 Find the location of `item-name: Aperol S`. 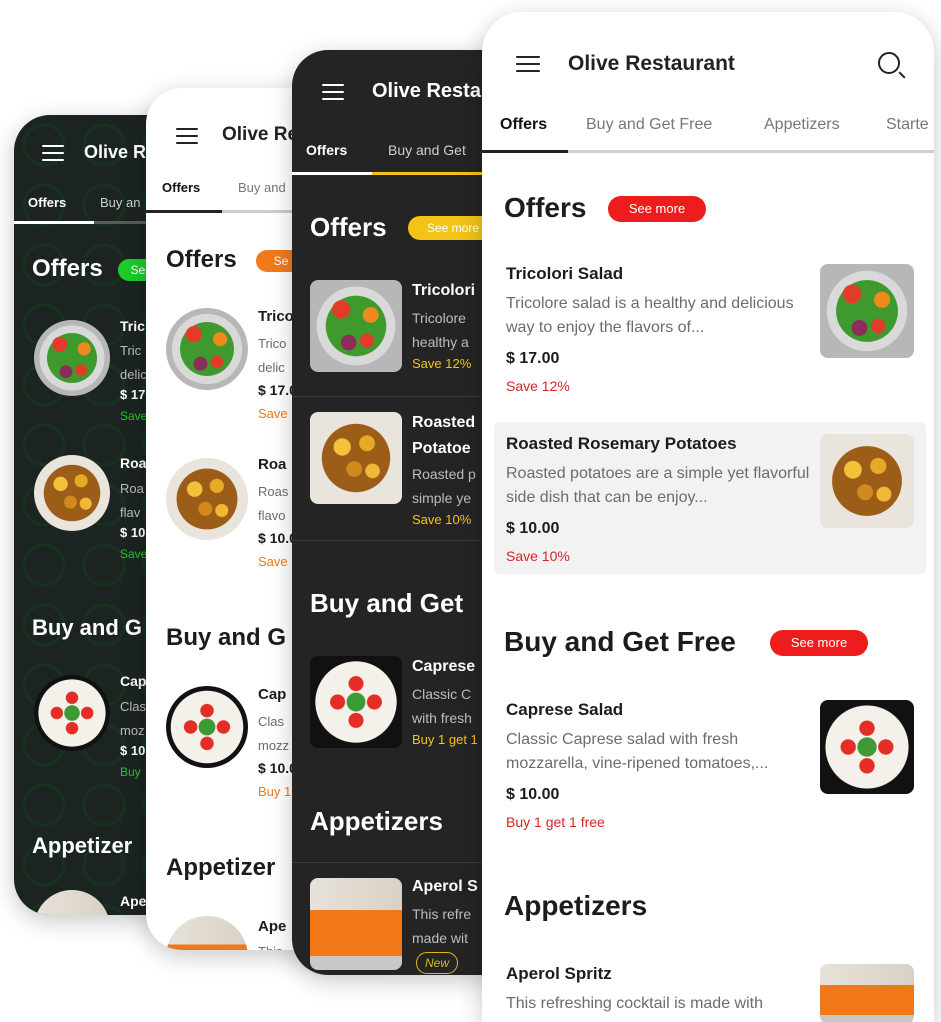

item-name: Aperol S is located at coordinates (445, 886).